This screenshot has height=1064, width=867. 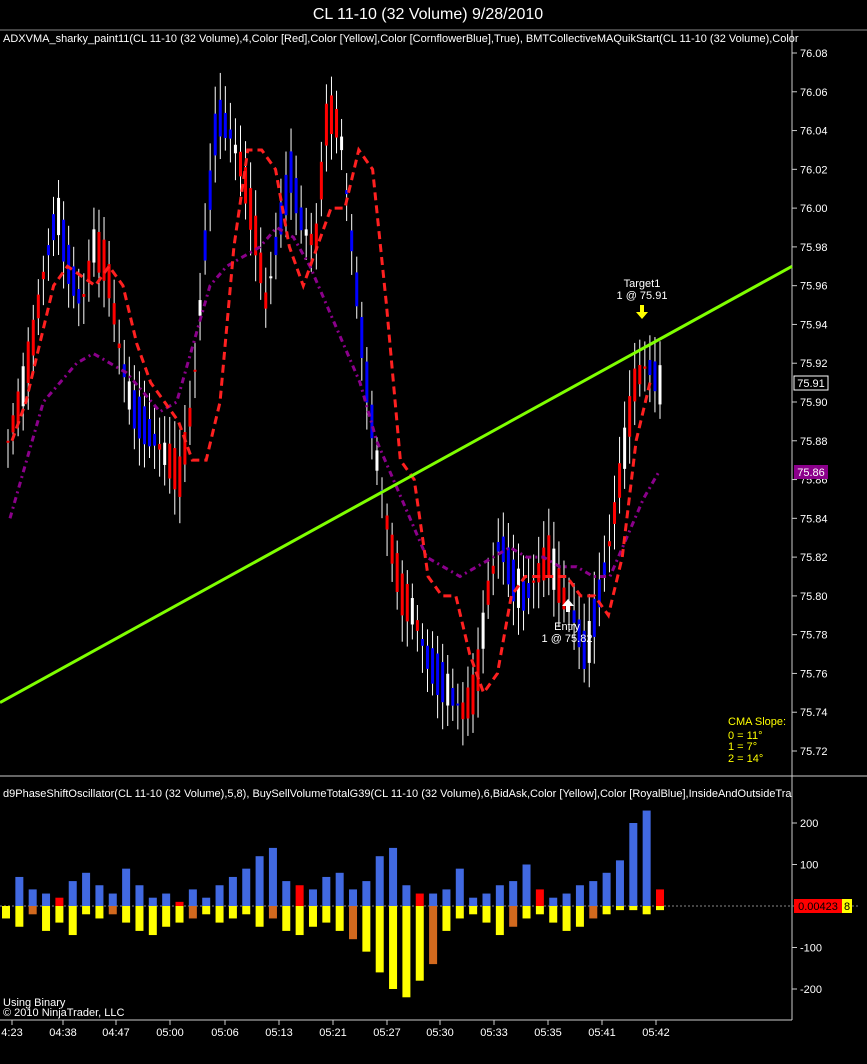 I want to click on price-tick-label: 75.84, so click(x=814, y=519).